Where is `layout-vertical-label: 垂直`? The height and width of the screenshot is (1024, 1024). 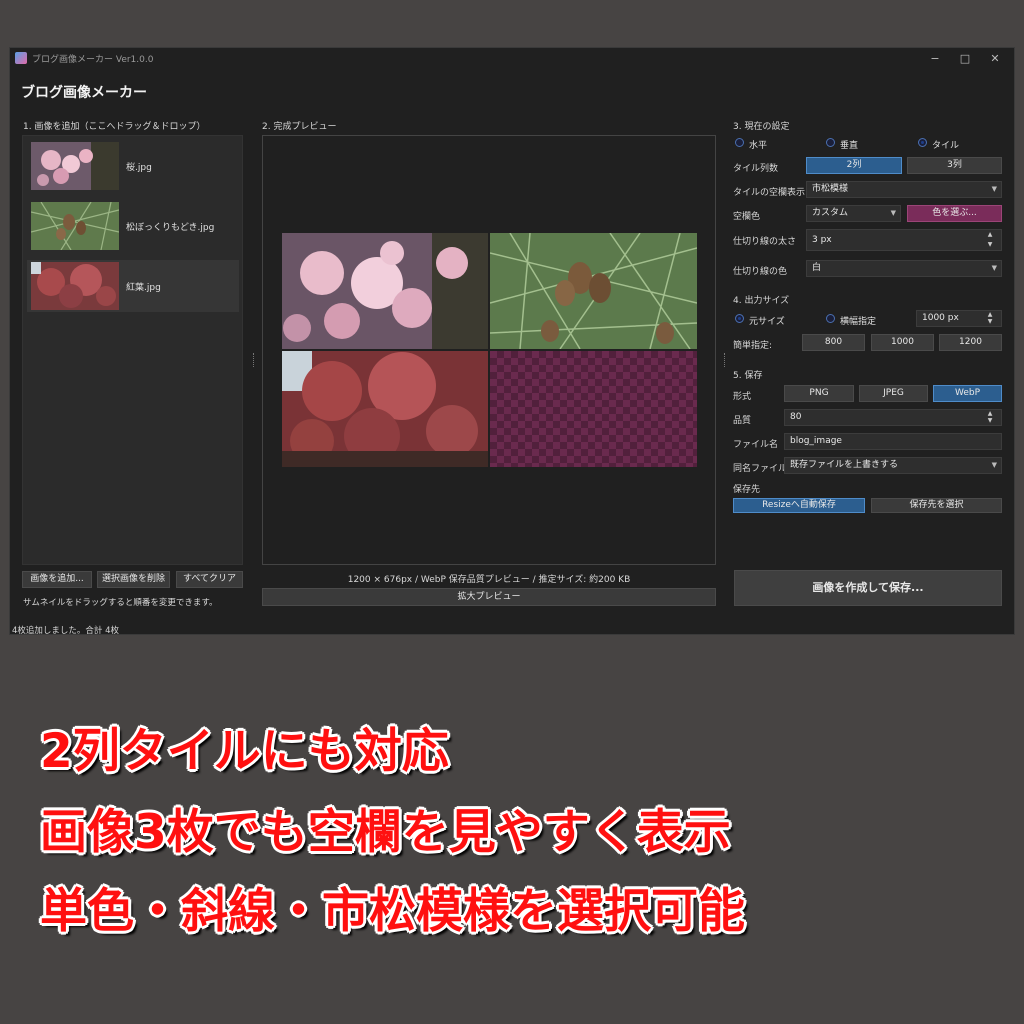
layout-vertical-label: 垂直 is located at coordinates (849, 146).